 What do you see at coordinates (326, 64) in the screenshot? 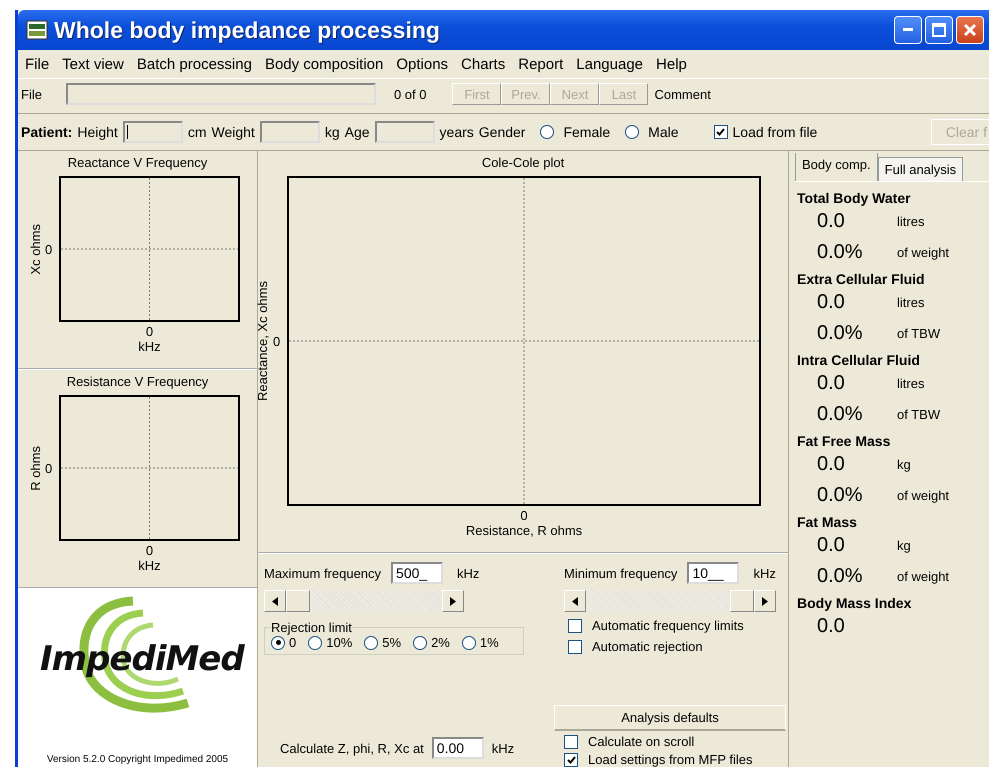
I see `menu-item: Body composition` at bounding box center [326, 64].